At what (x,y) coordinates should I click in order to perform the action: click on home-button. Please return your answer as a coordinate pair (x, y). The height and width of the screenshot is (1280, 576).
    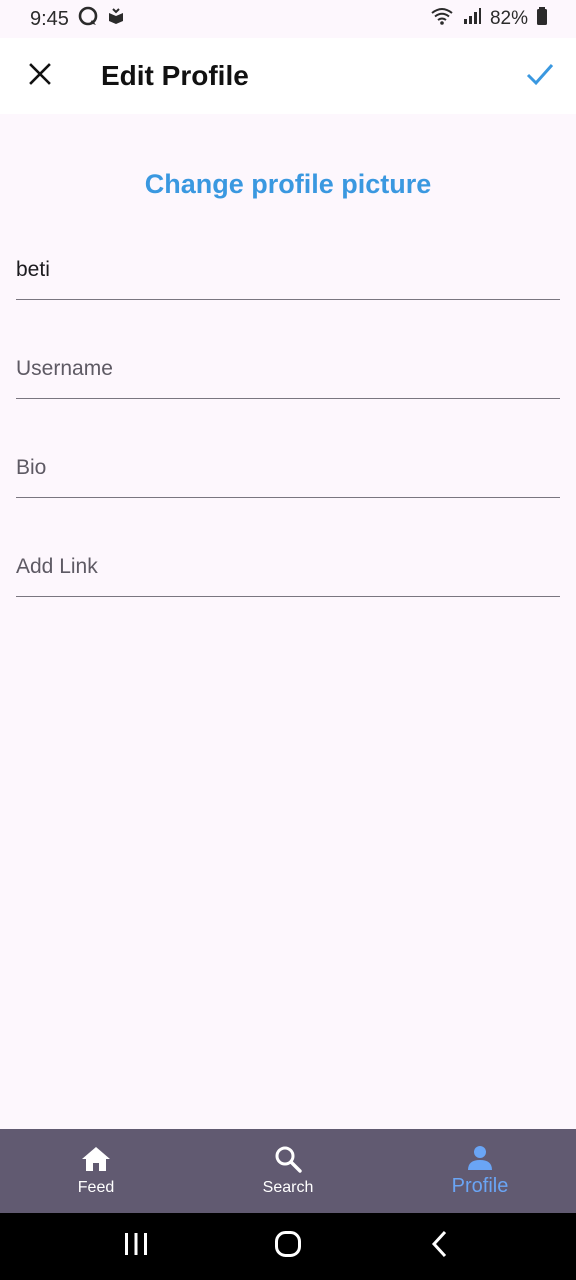
    Looking at the image, I should click on (288, 1247).